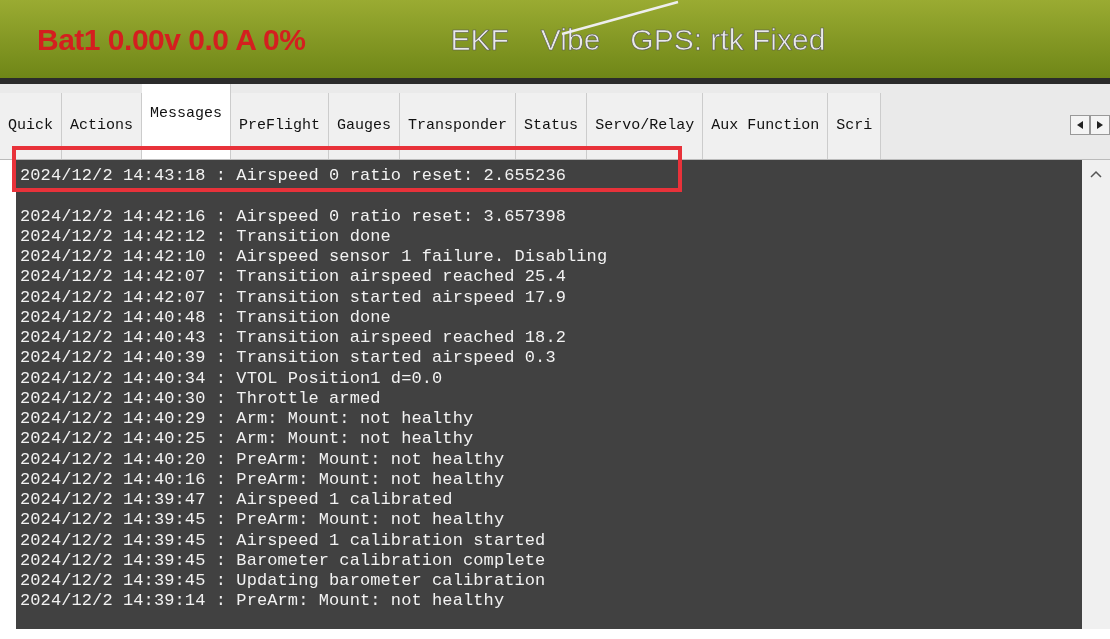 This screenshot has width=1110, height=639. What do you see at coordinates (766, 126) in the screenshot?
I see `tab: Aux Function` at bounding box center [766, 126].